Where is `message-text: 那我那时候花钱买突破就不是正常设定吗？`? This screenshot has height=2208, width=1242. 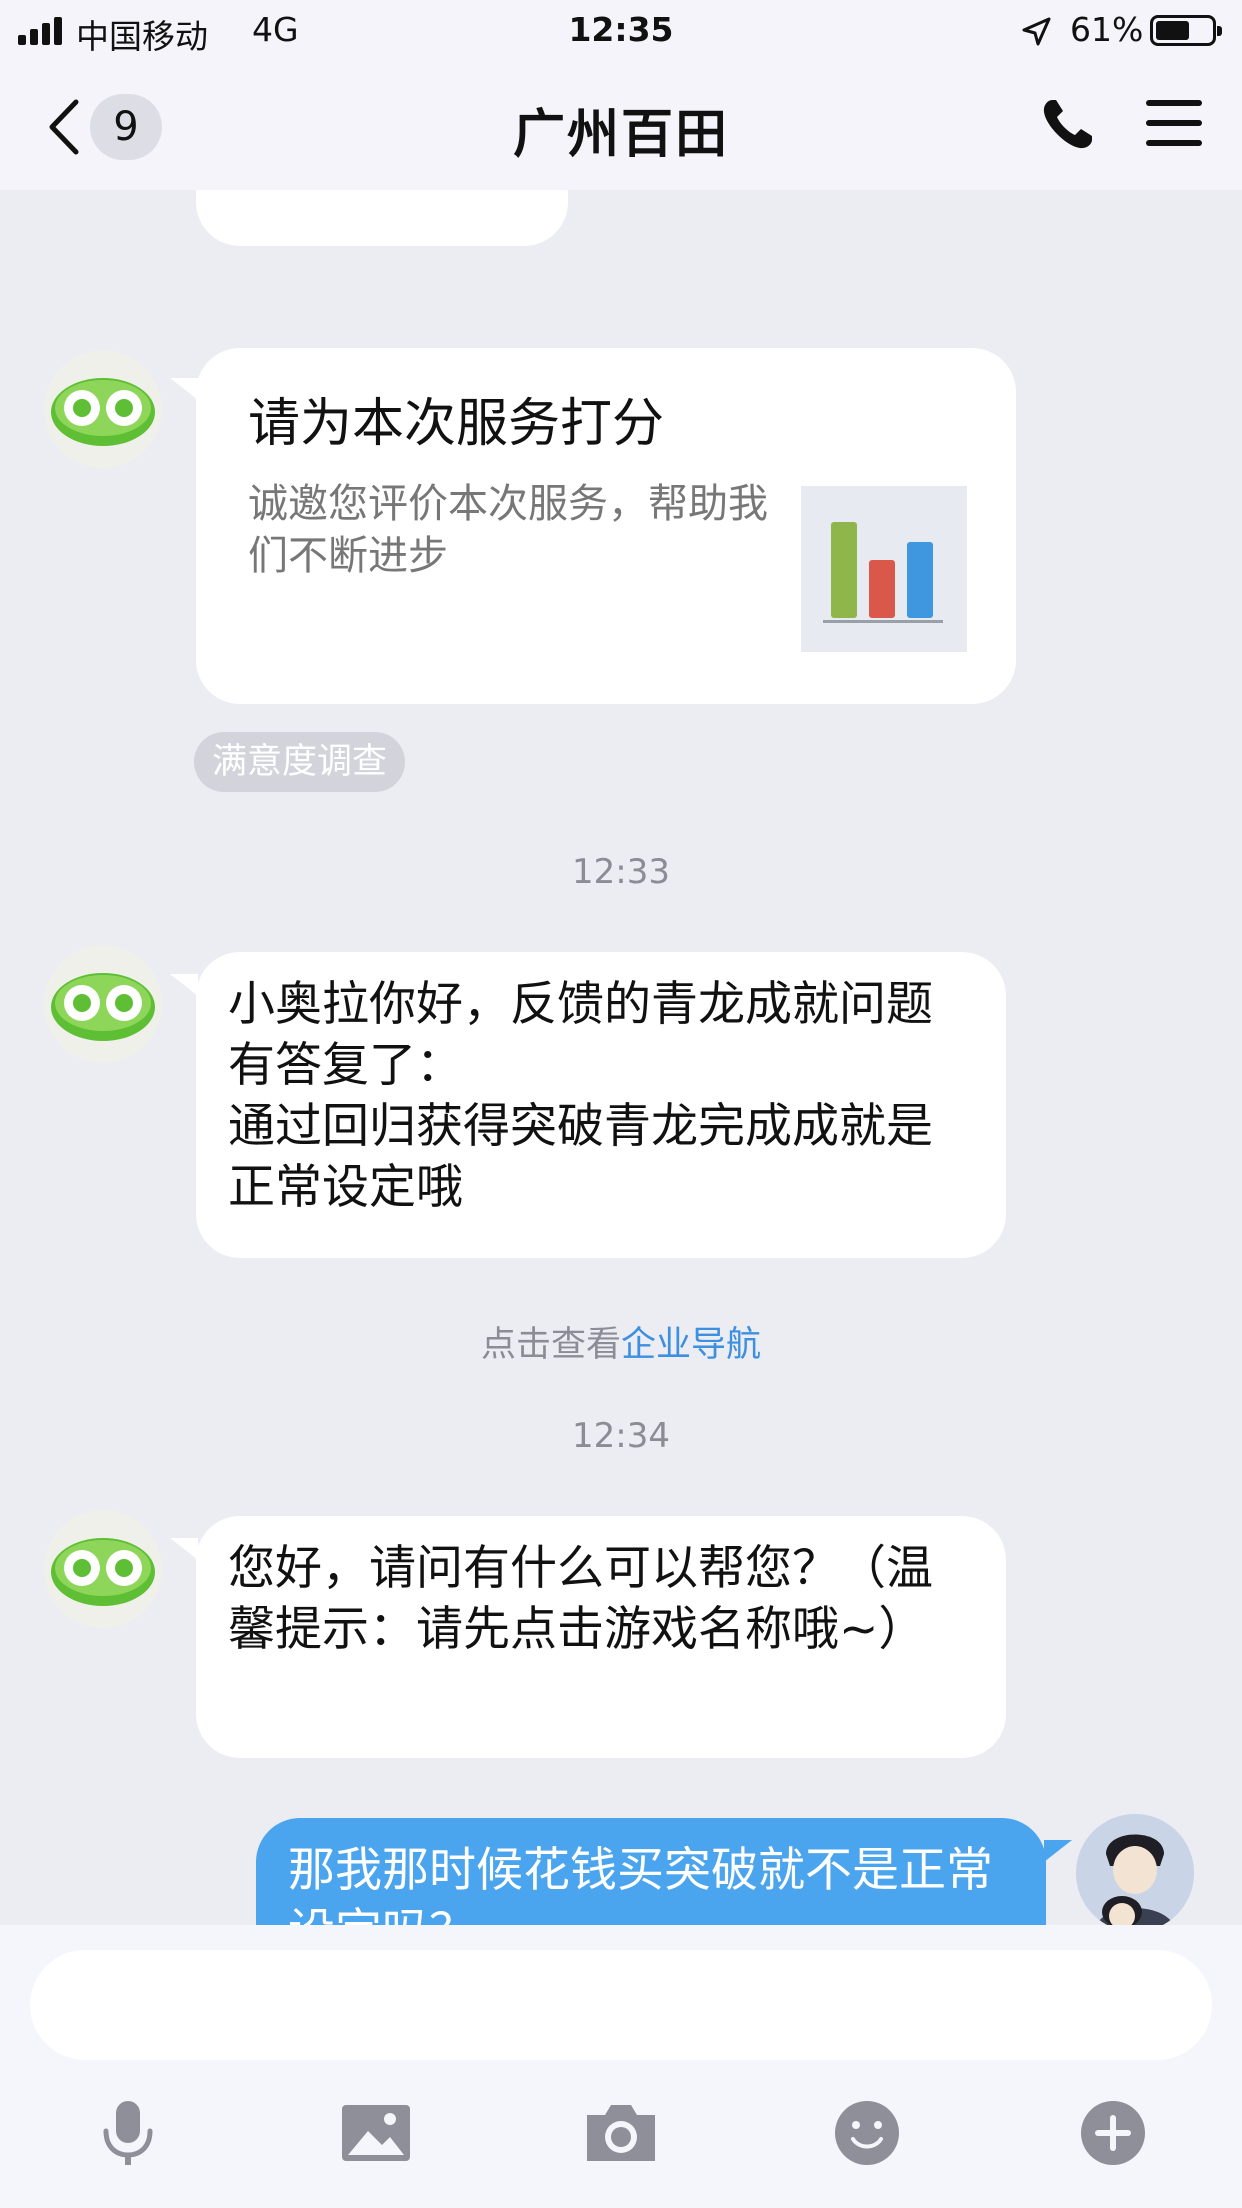
message-text: 那我那时候花钱买突破就不是正常设定吗？ is located at coordinates (640, 1884).